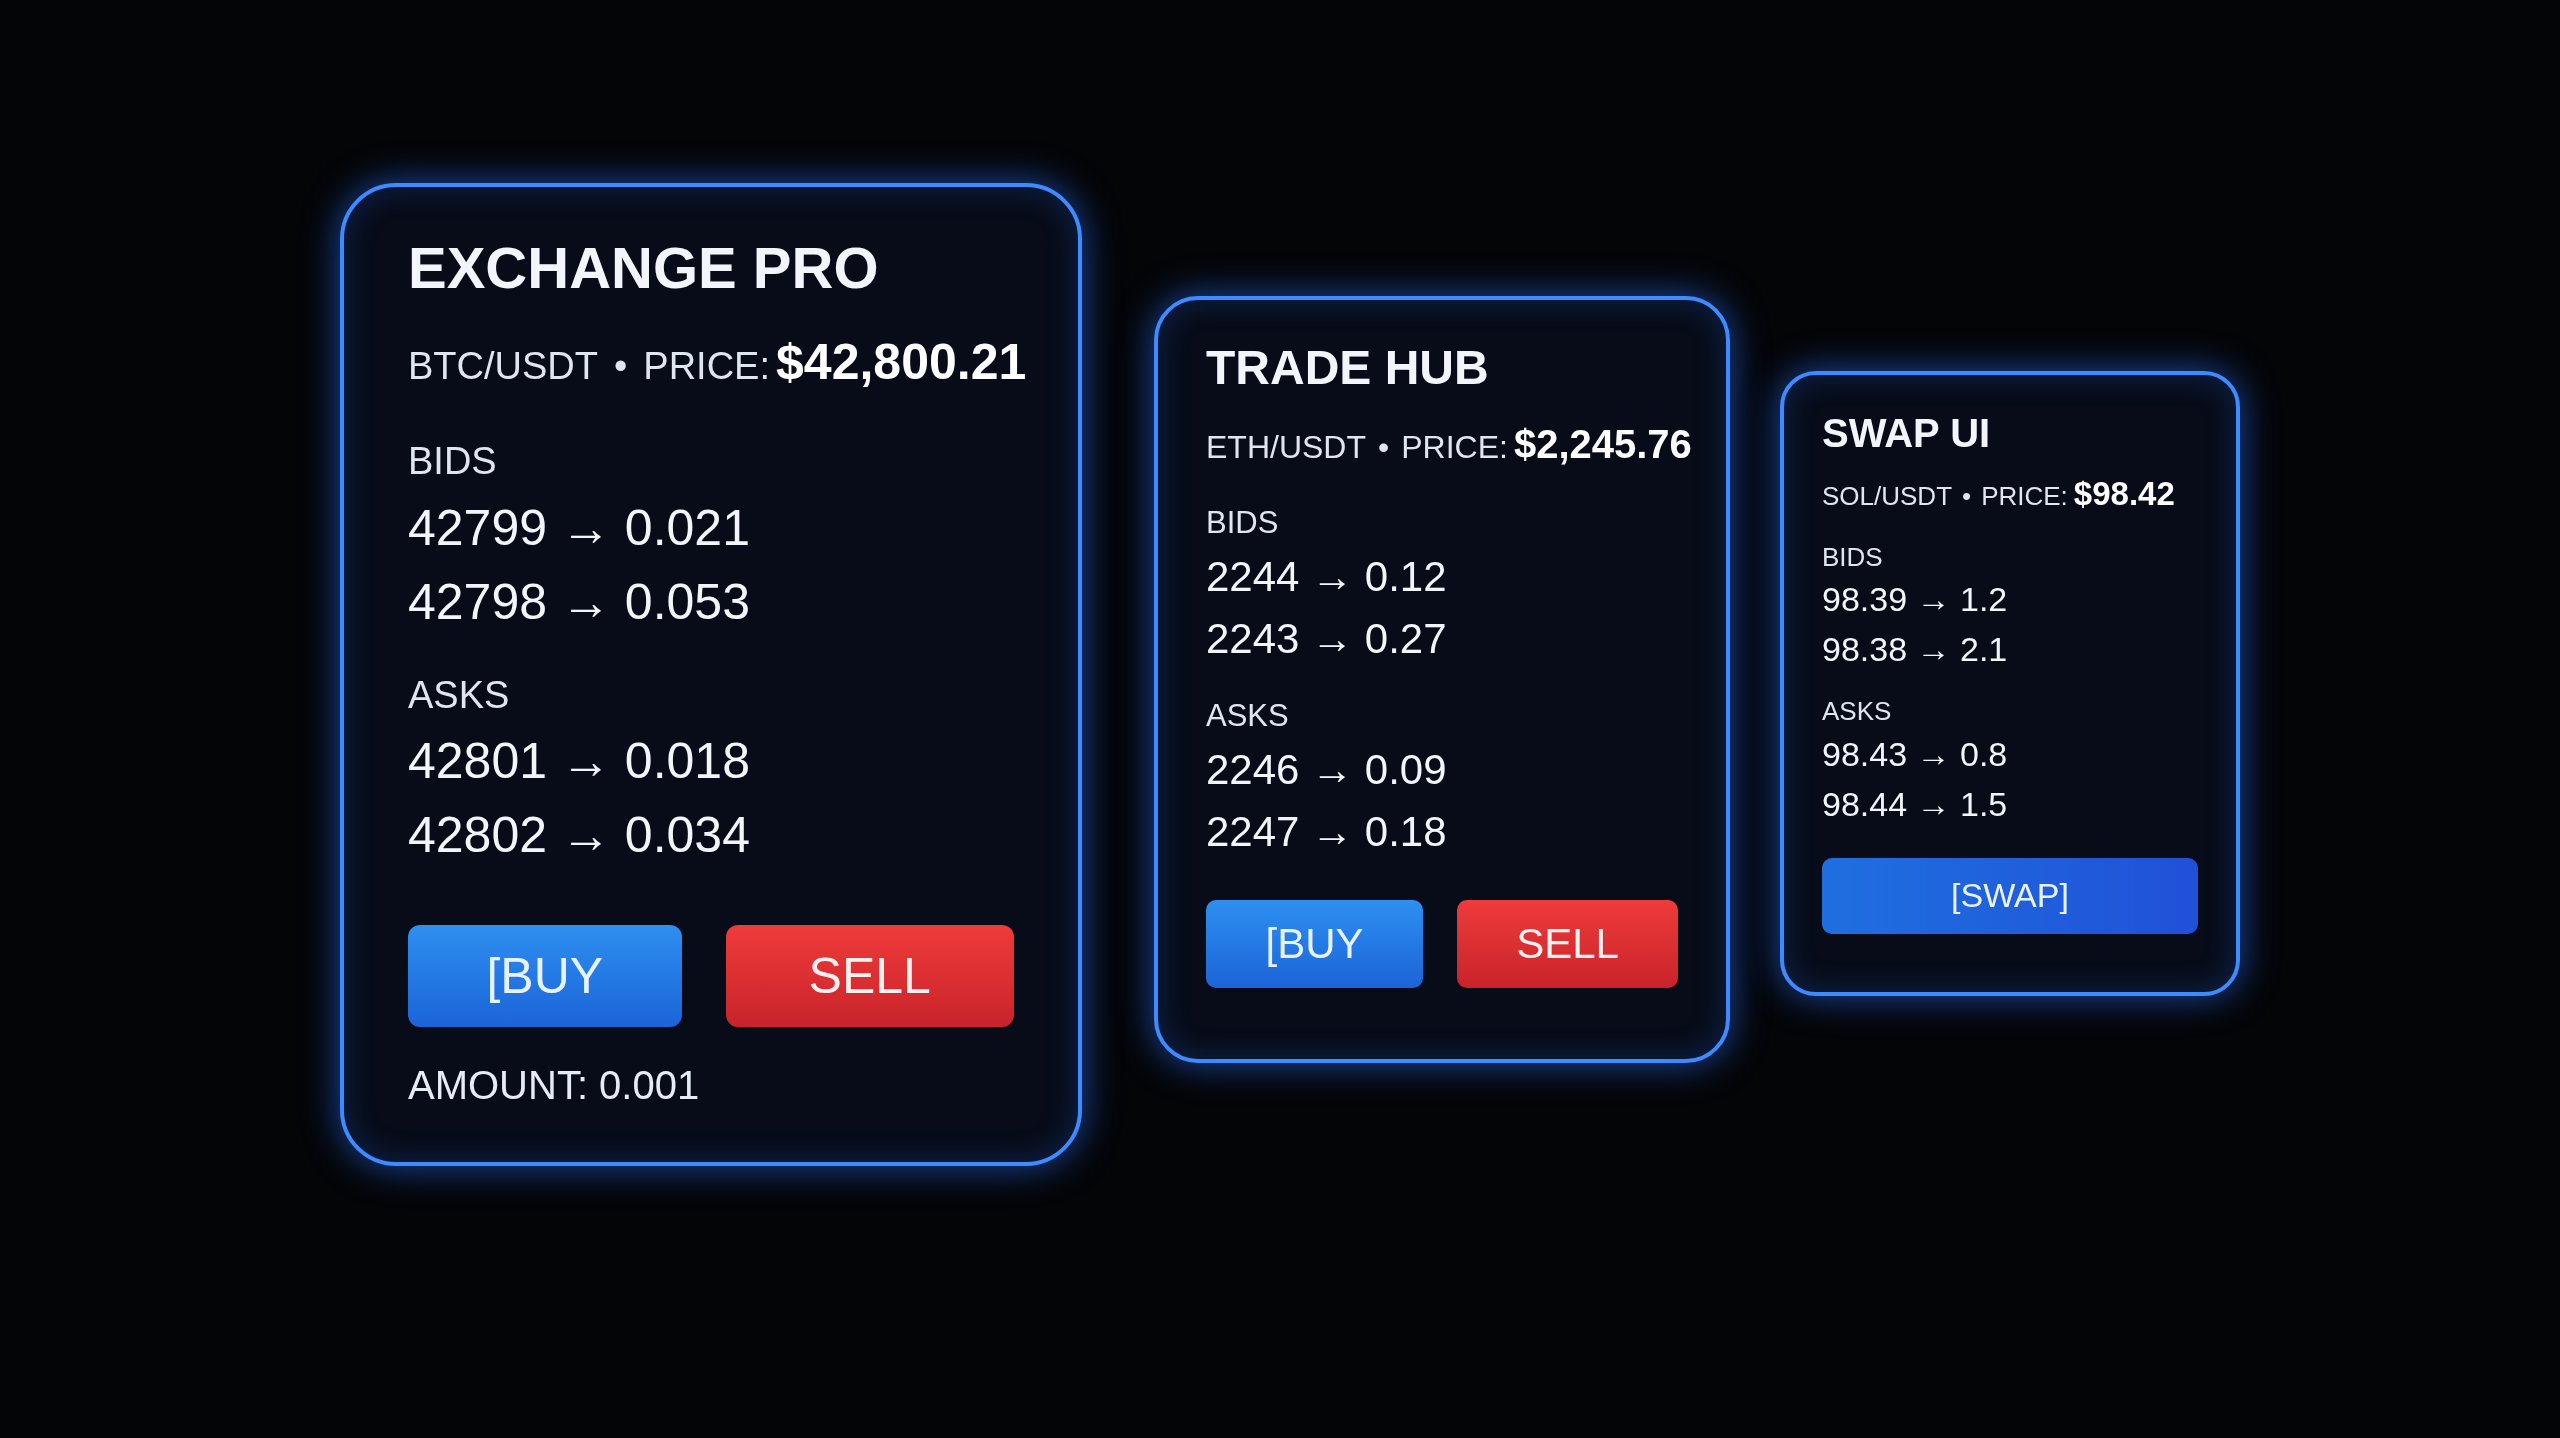  I want to click on order-row-text: 2246 → 0.09, so click(1327, 769).